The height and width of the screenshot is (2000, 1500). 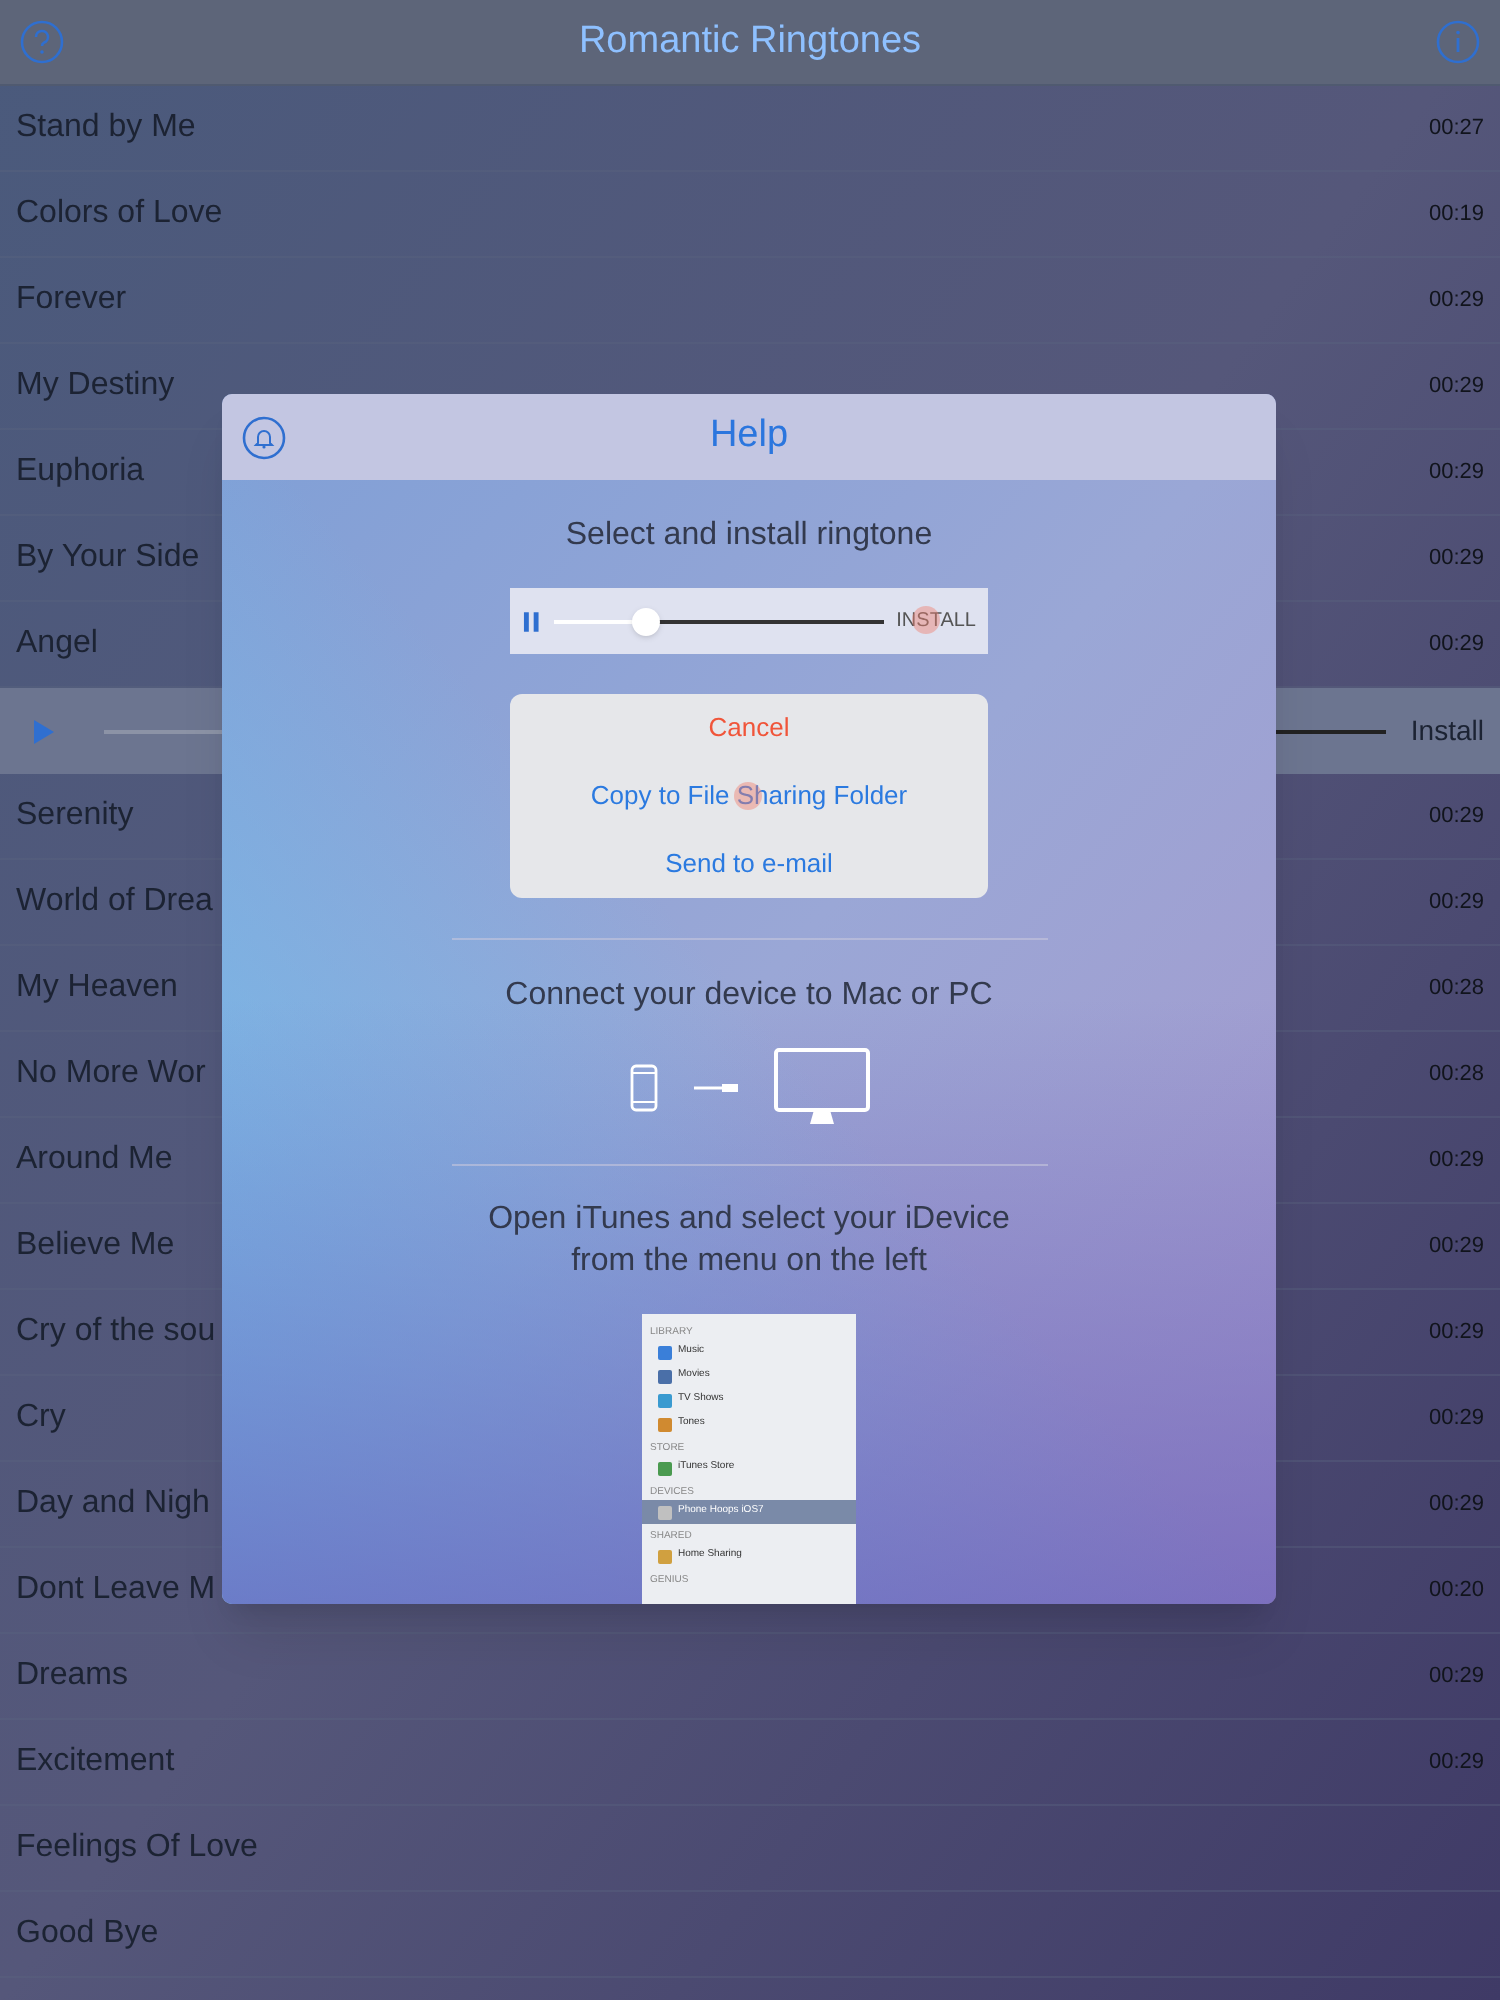 What do you see at coordinates (116, 1590) in the screenshot?
I see `ringtone-title: Dont Leave M` at bounding box center [116, 1590].